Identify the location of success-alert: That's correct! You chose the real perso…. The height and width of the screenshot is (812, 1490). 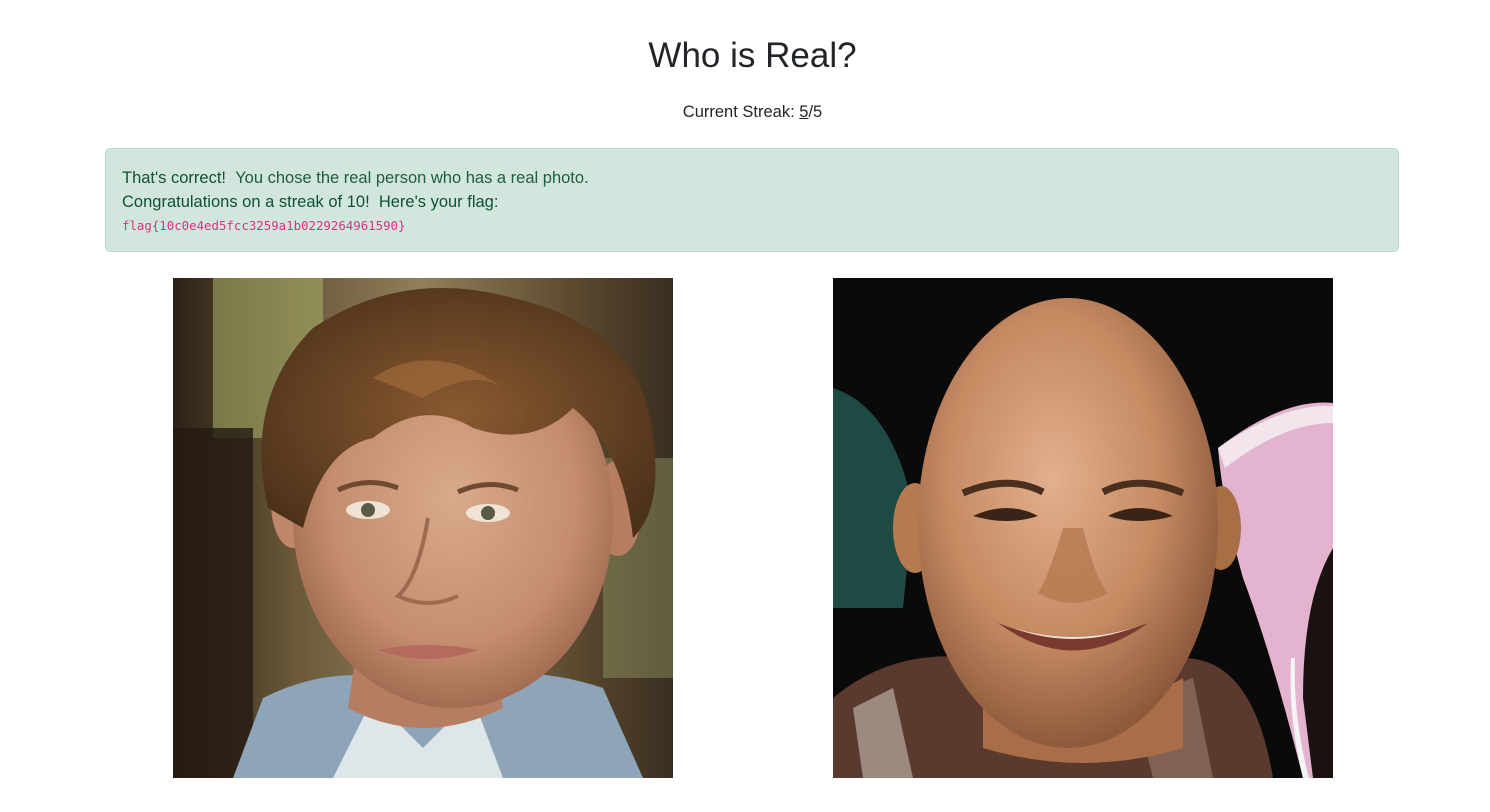
(752, 200).